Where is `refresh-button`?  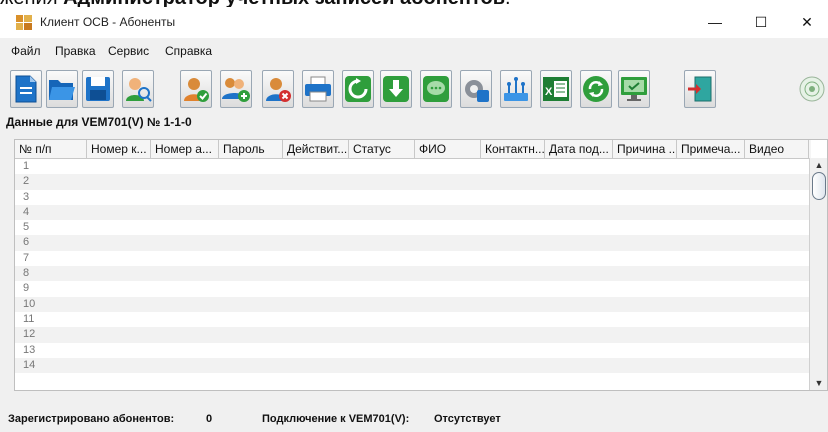 refresh-button is located at coordinates (358, 89).